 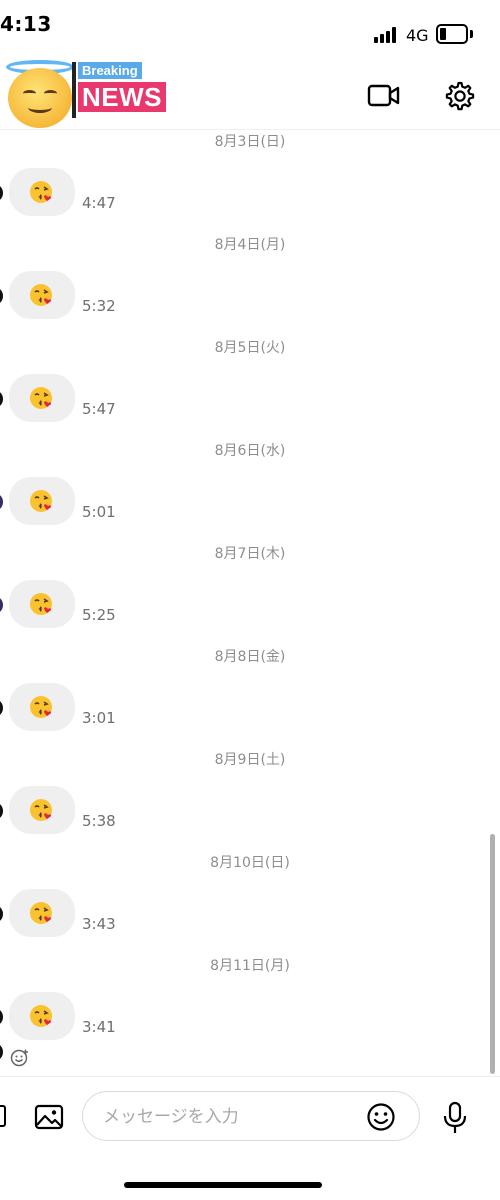 What do you see at coordinates (387, 35) in the screenshot?
I see `signal-strength-icon` at bounding box center [387, 35].